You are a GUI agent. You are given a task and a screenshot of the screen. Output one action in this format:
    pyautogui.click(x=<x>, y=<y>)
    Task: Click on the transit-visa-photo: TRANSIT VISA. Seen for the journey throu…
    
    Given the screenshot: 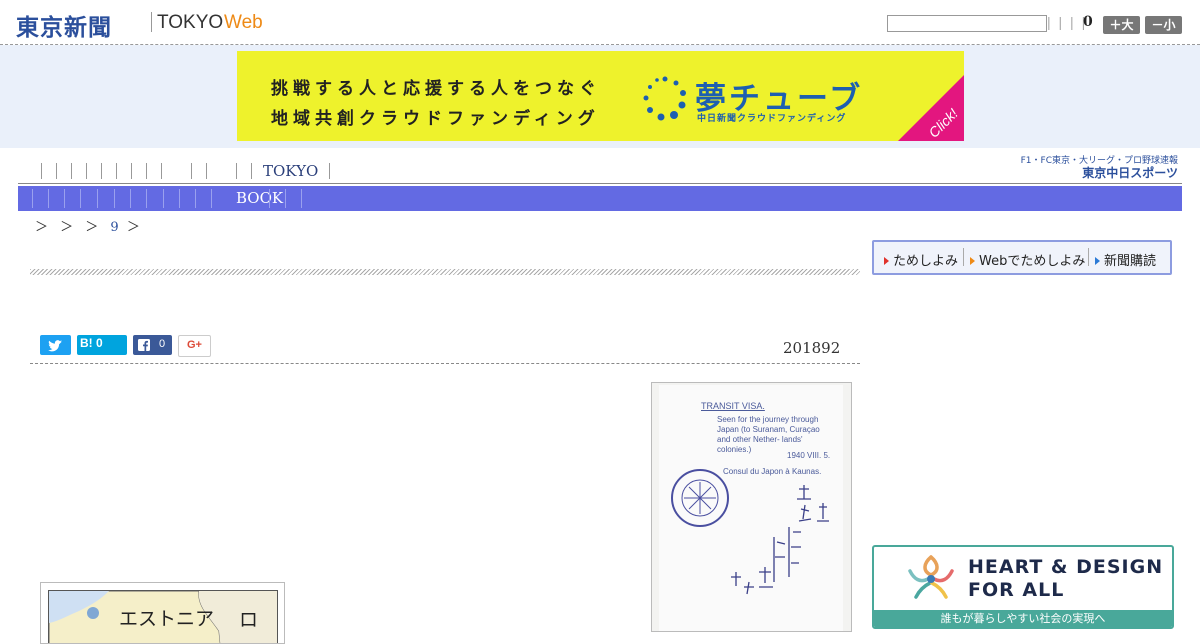 What is the action you would take?
    pyautogui.click(x=751, y=507)
    